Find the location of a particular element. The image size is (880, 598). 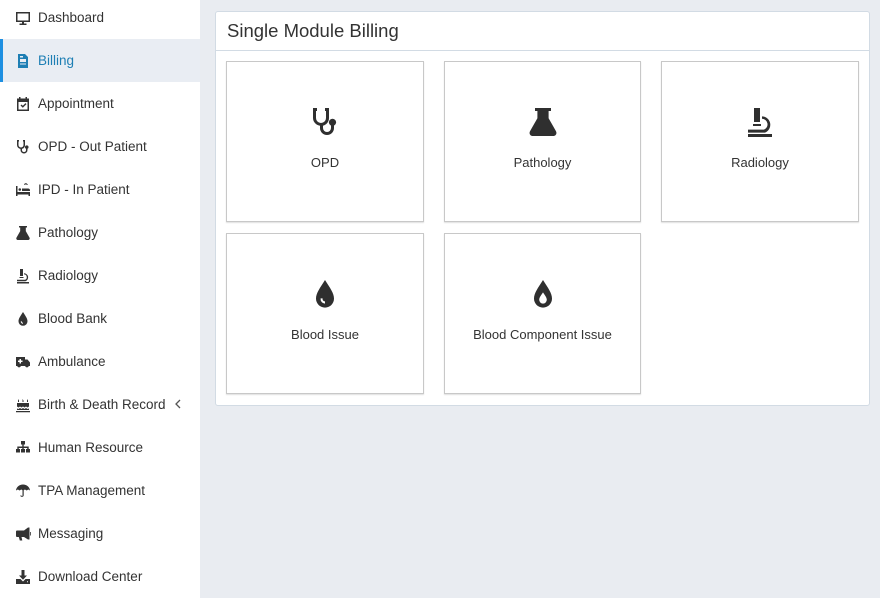

document-icon is located at coordinates (23, 61).